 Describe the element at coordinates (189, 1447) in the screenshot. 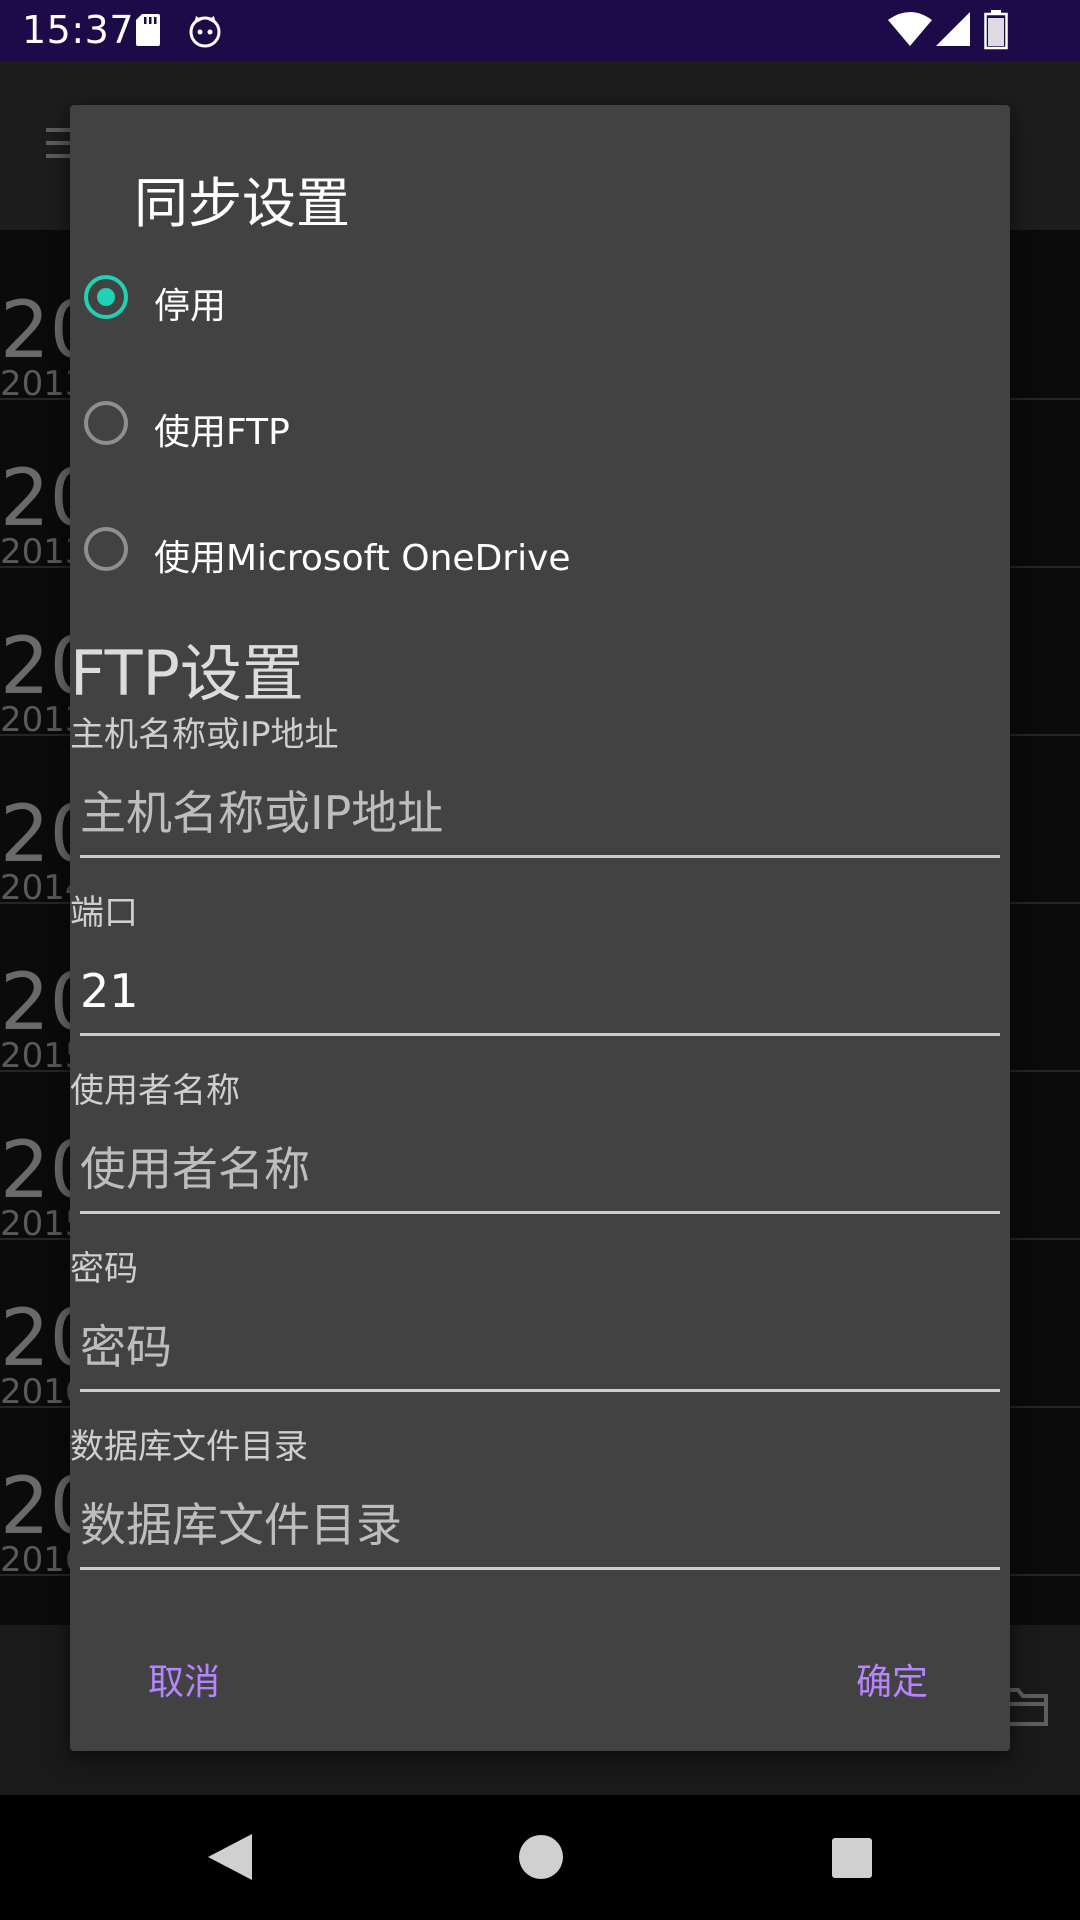

I see `db-dir-label: 数据库文件目录` at that location.